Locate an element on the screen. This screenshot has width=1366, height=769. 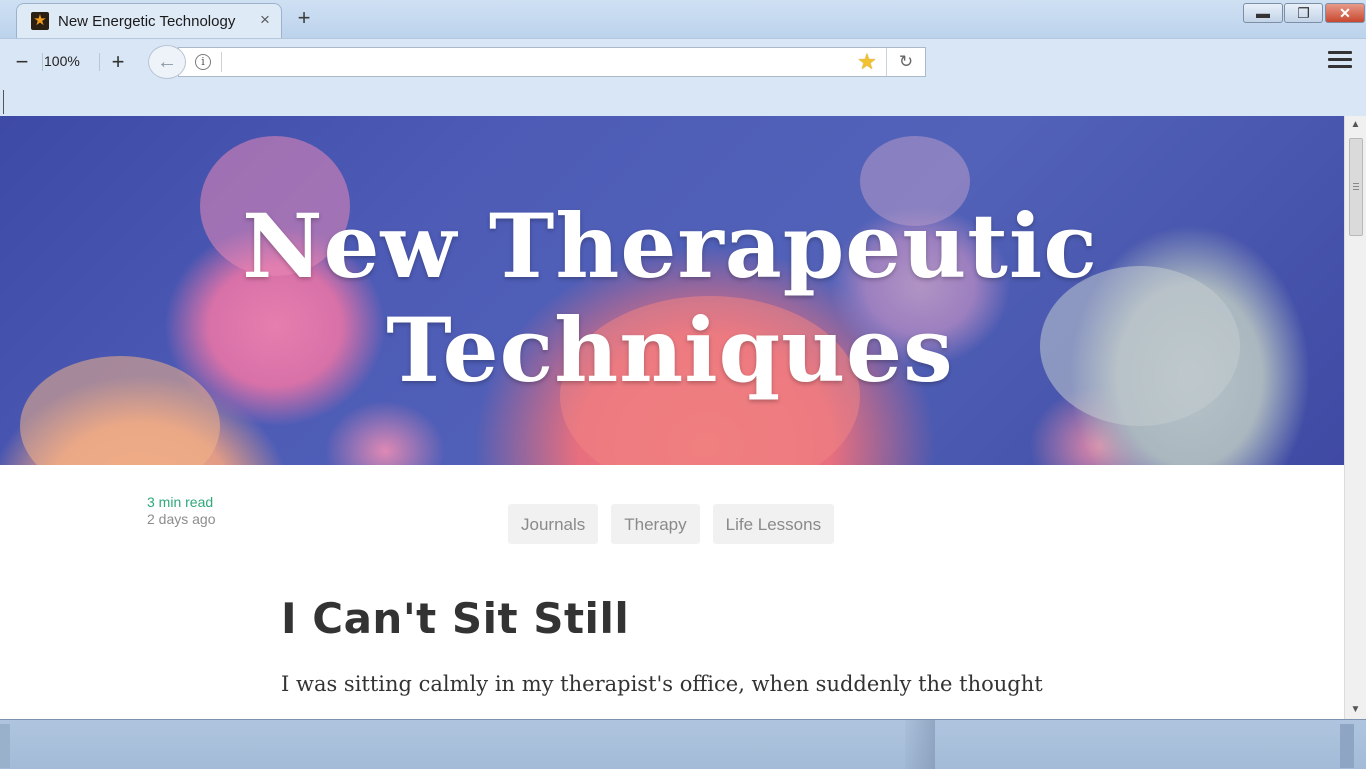
new-tab-button: + is located at coordinates (304, 18).